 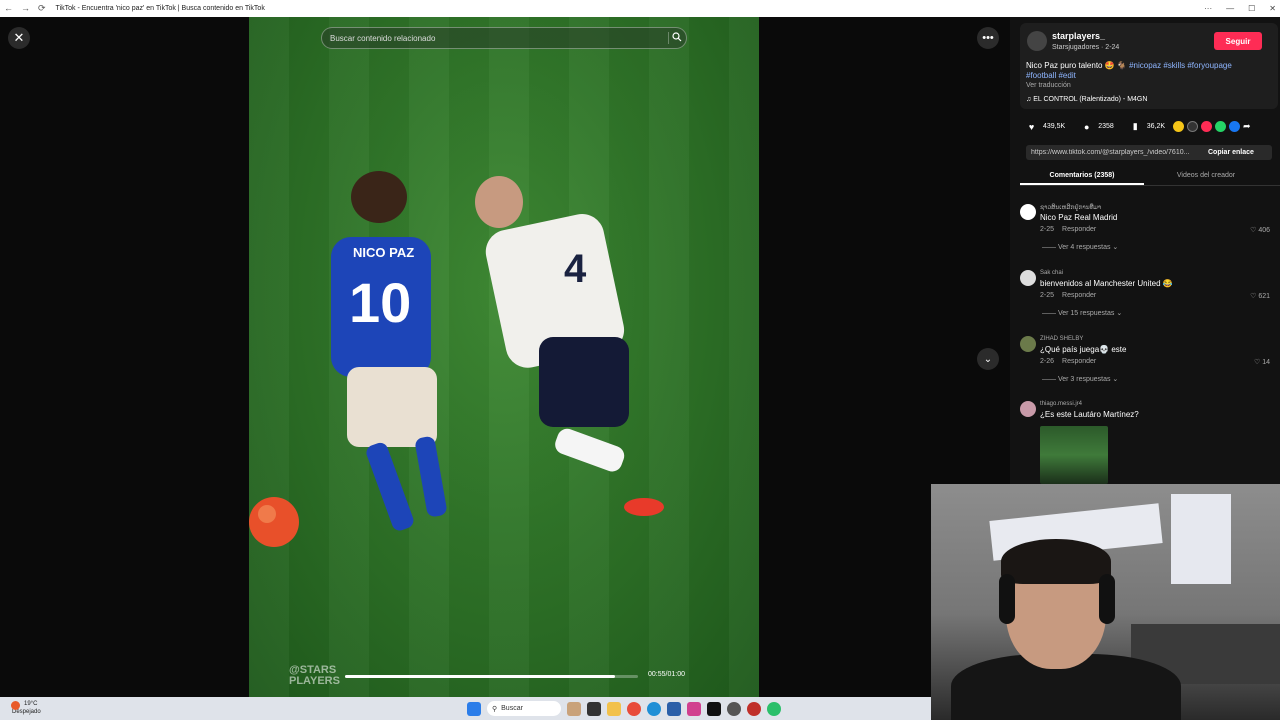 What do you see at coordinates (499, 202) in the screenshot?
I see `defender-head` at bounding box center [499, 202].